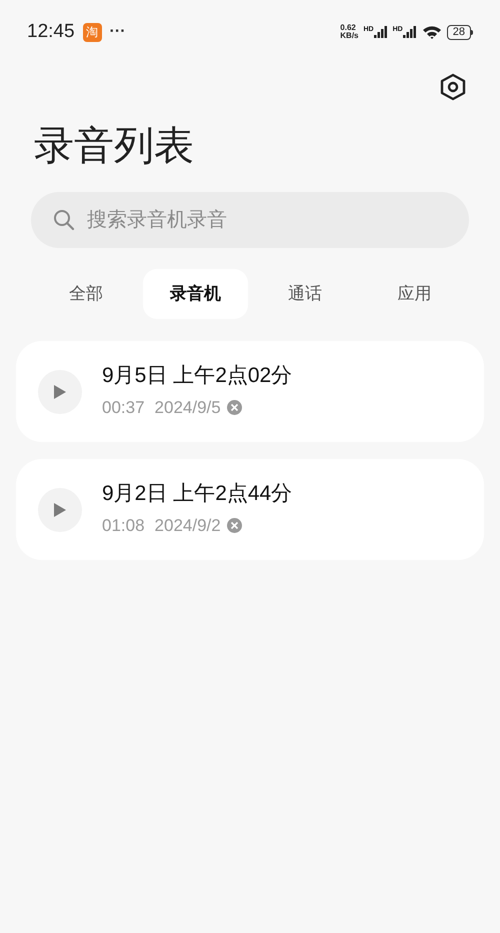  Describe the element at coordinates (51, 32) in the screenshot. I see `status-time: 12:45` at that location.